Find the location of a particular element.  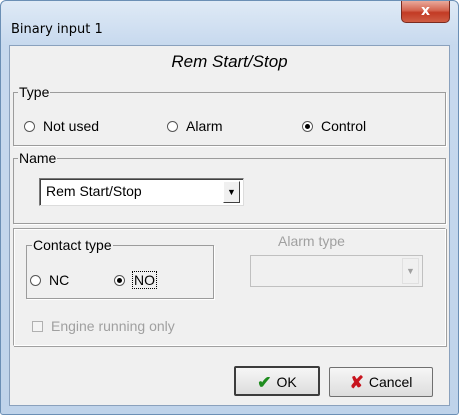

ok-button: ✔ OK is located at coordinates (277, 381).